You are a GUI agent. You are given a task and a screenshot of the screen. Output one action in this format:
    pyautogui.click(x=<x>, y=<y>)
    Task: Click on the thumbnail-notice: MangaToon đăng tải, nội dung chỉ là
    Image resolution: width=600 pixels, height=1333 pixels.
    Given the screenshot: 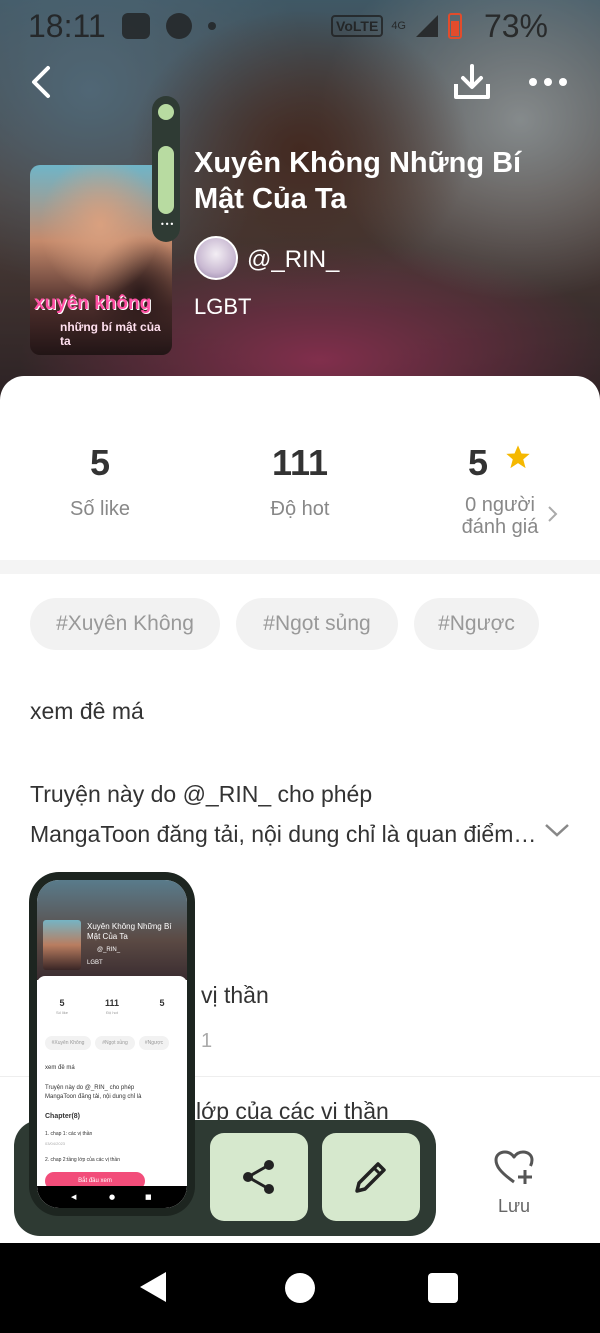 What is the action you would take?
    pyautogui.click(x=93, y=1097)
    